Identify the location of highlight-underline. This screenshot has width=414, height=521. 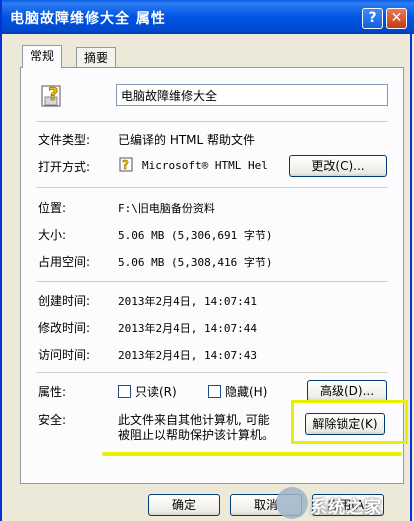
(252, 454).